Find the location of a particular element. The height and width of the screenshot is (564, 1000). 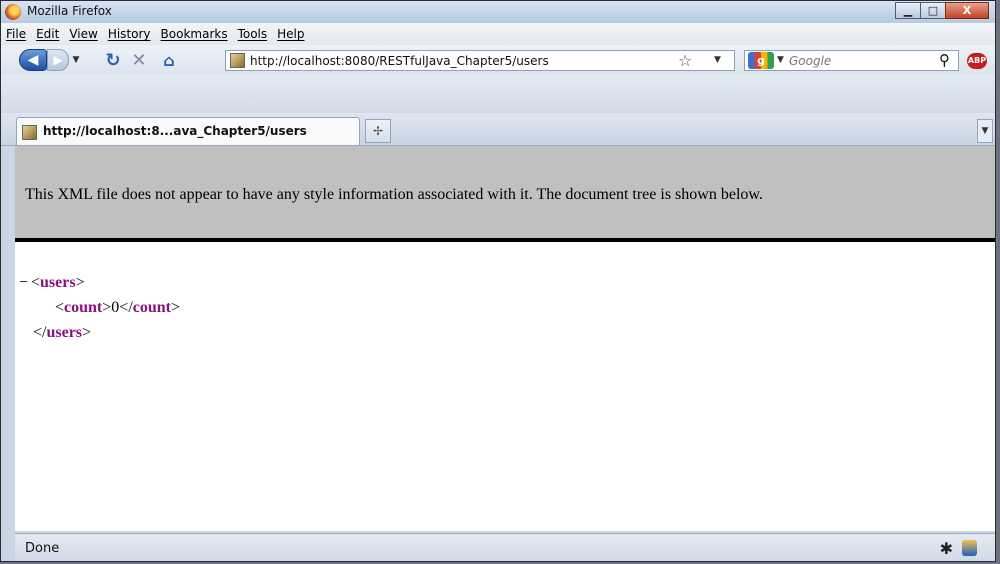

new-tab-icon: ✢ is located at coordinates (378, 131).